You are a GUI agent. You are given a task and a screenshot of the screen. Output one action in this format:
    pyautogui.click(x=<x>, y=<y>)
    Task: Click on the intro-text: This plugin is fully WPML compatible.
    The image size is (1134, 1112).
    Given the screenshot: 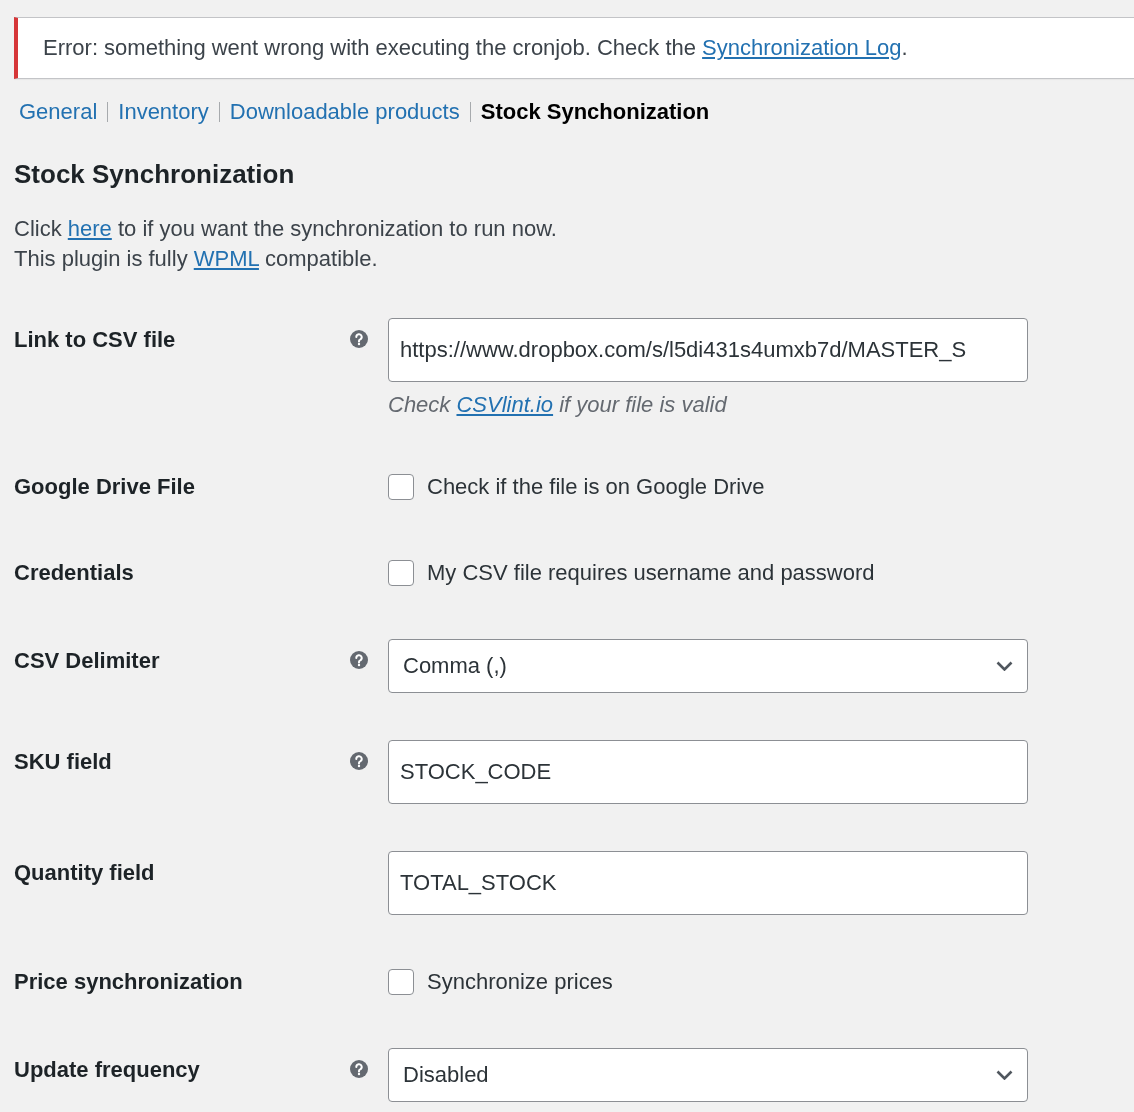 What is the action you would take?
    pyautogui.click(x=196, y=259)
    